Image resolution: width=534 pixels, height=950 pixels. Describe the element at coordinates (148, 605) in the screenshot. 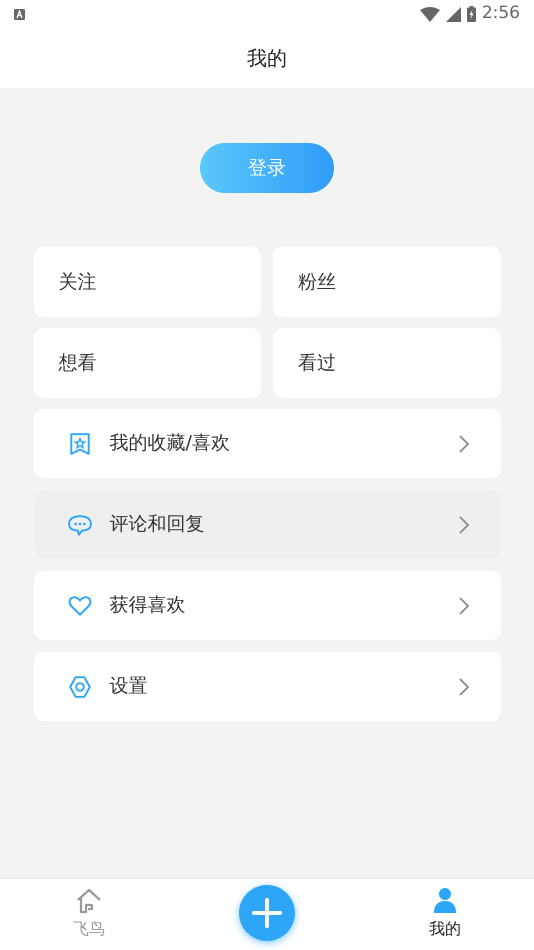

I see `menu-label: 获得喜欢` at that location.